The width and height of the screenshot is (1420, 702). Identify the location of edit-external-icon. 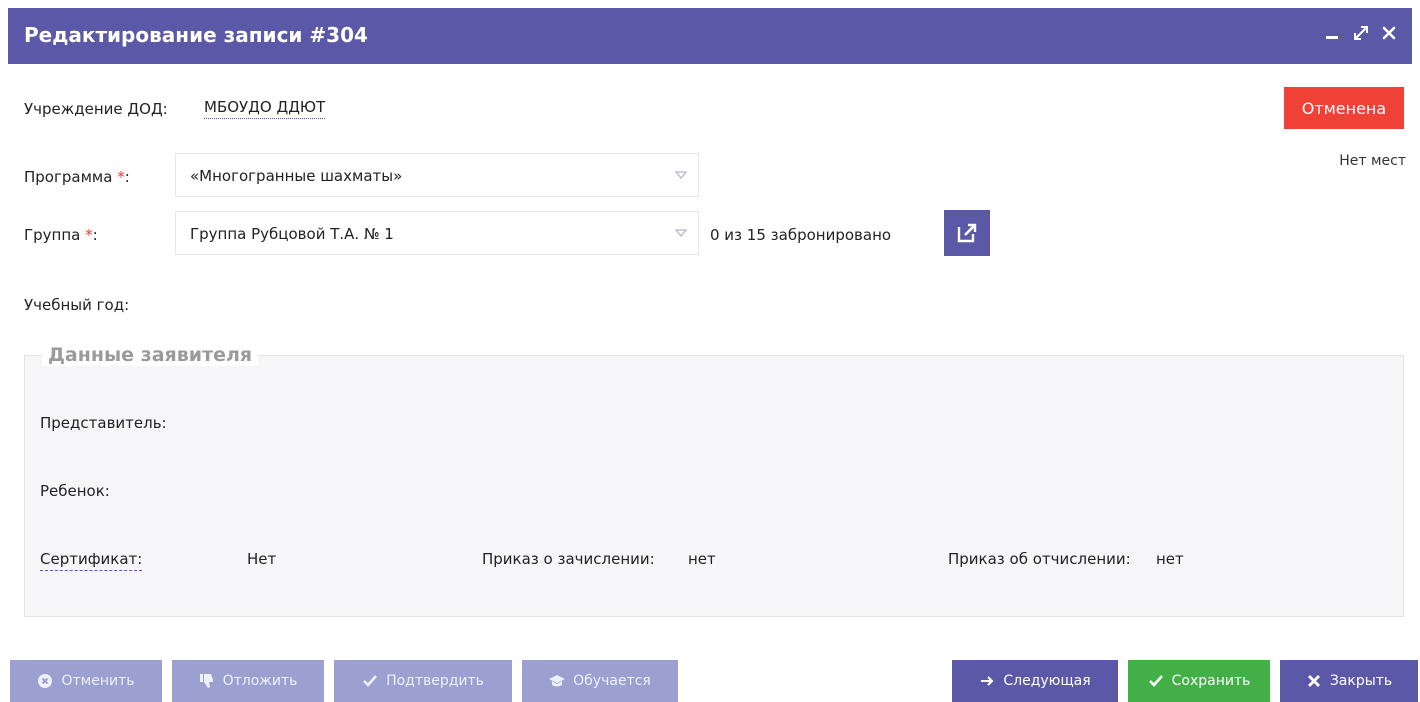
(967, 233).